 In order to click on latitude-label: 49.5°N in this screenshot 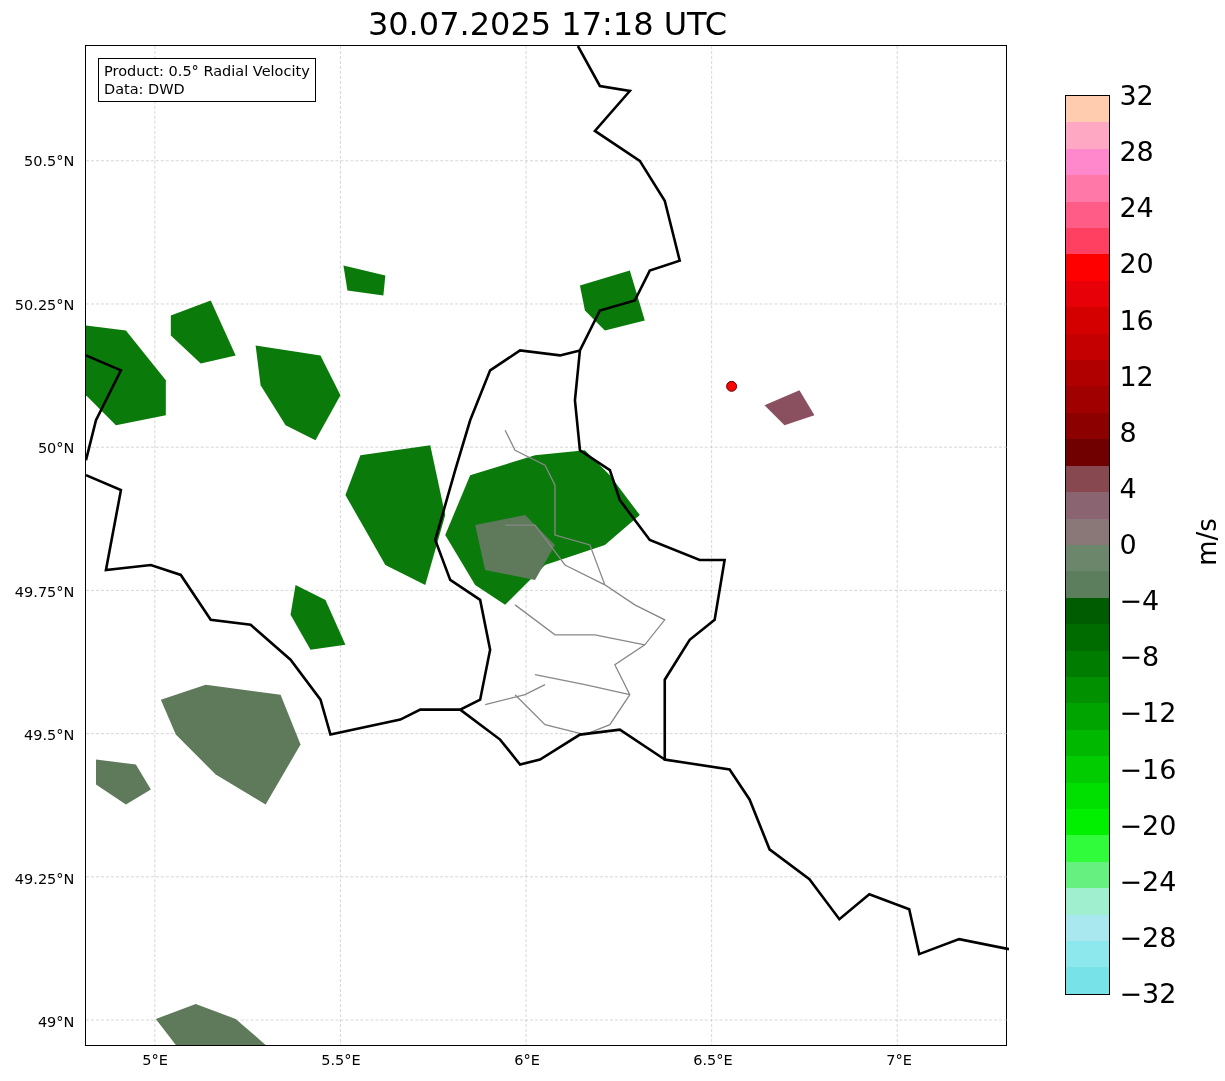, I will do `click(49, 735)`.